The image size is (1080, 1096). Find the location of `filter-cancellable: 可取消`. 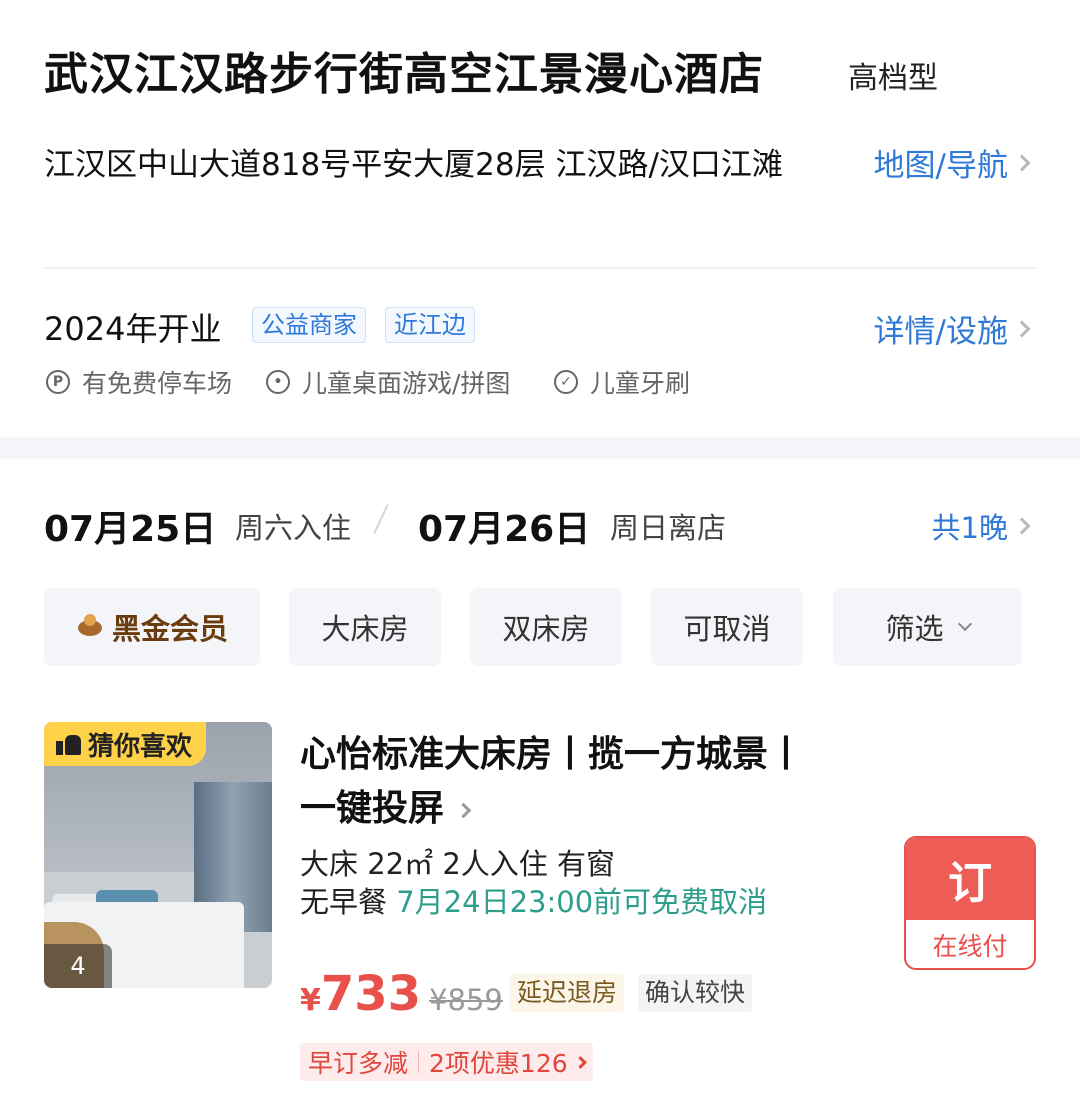

filter-cancellable: 可取消 is located at coordinates (727, 627).